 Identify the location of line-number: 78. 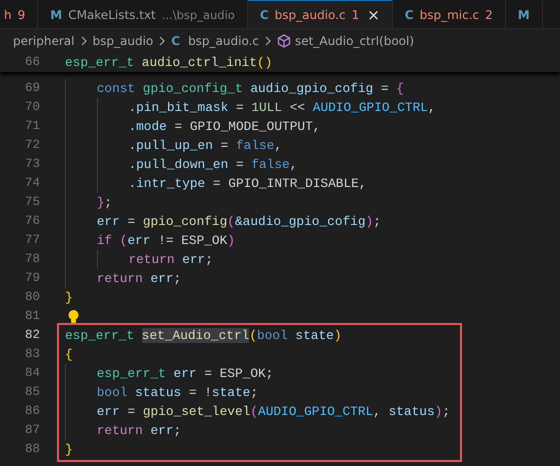
(32, 259).